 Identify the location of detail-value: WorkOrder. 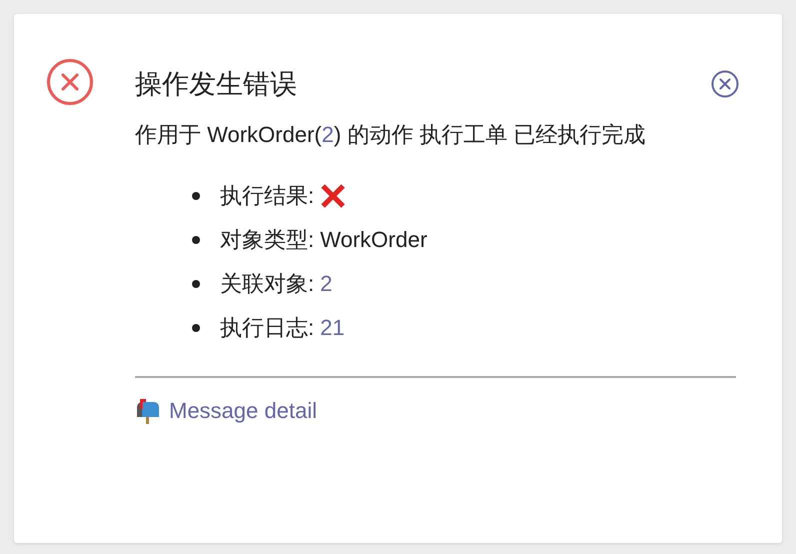
(374, 240).